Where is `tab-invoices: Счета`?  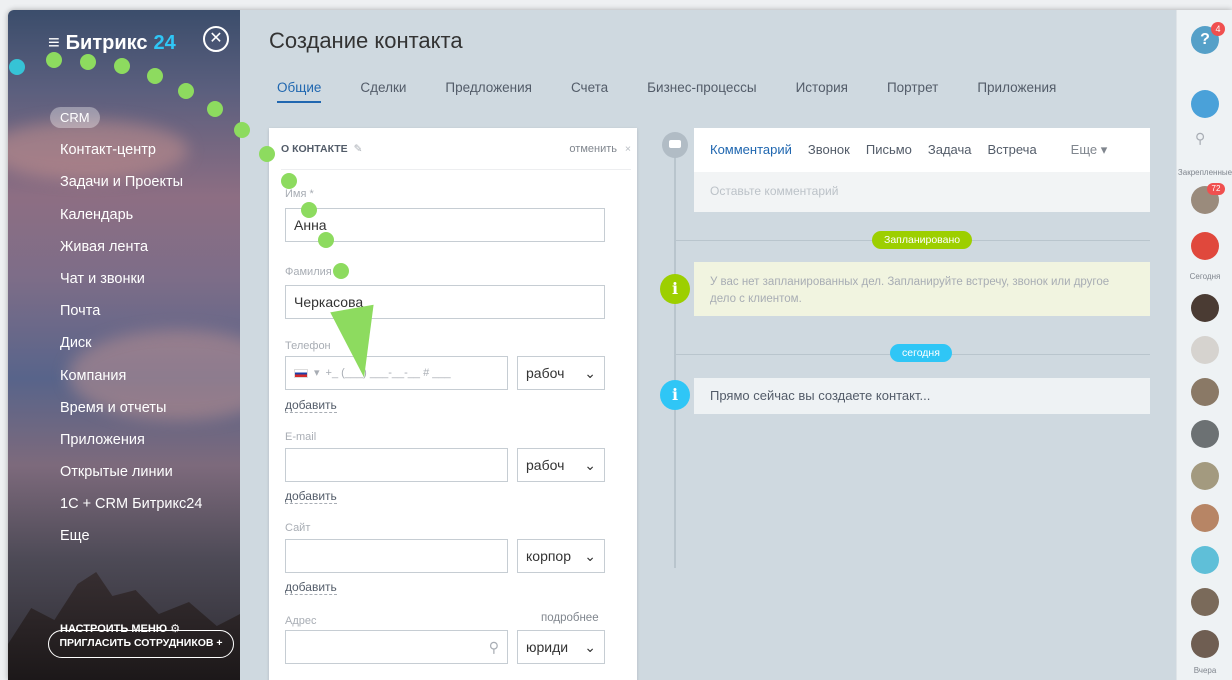
tab-invoices: Счета is located at coordinates (589, 91).